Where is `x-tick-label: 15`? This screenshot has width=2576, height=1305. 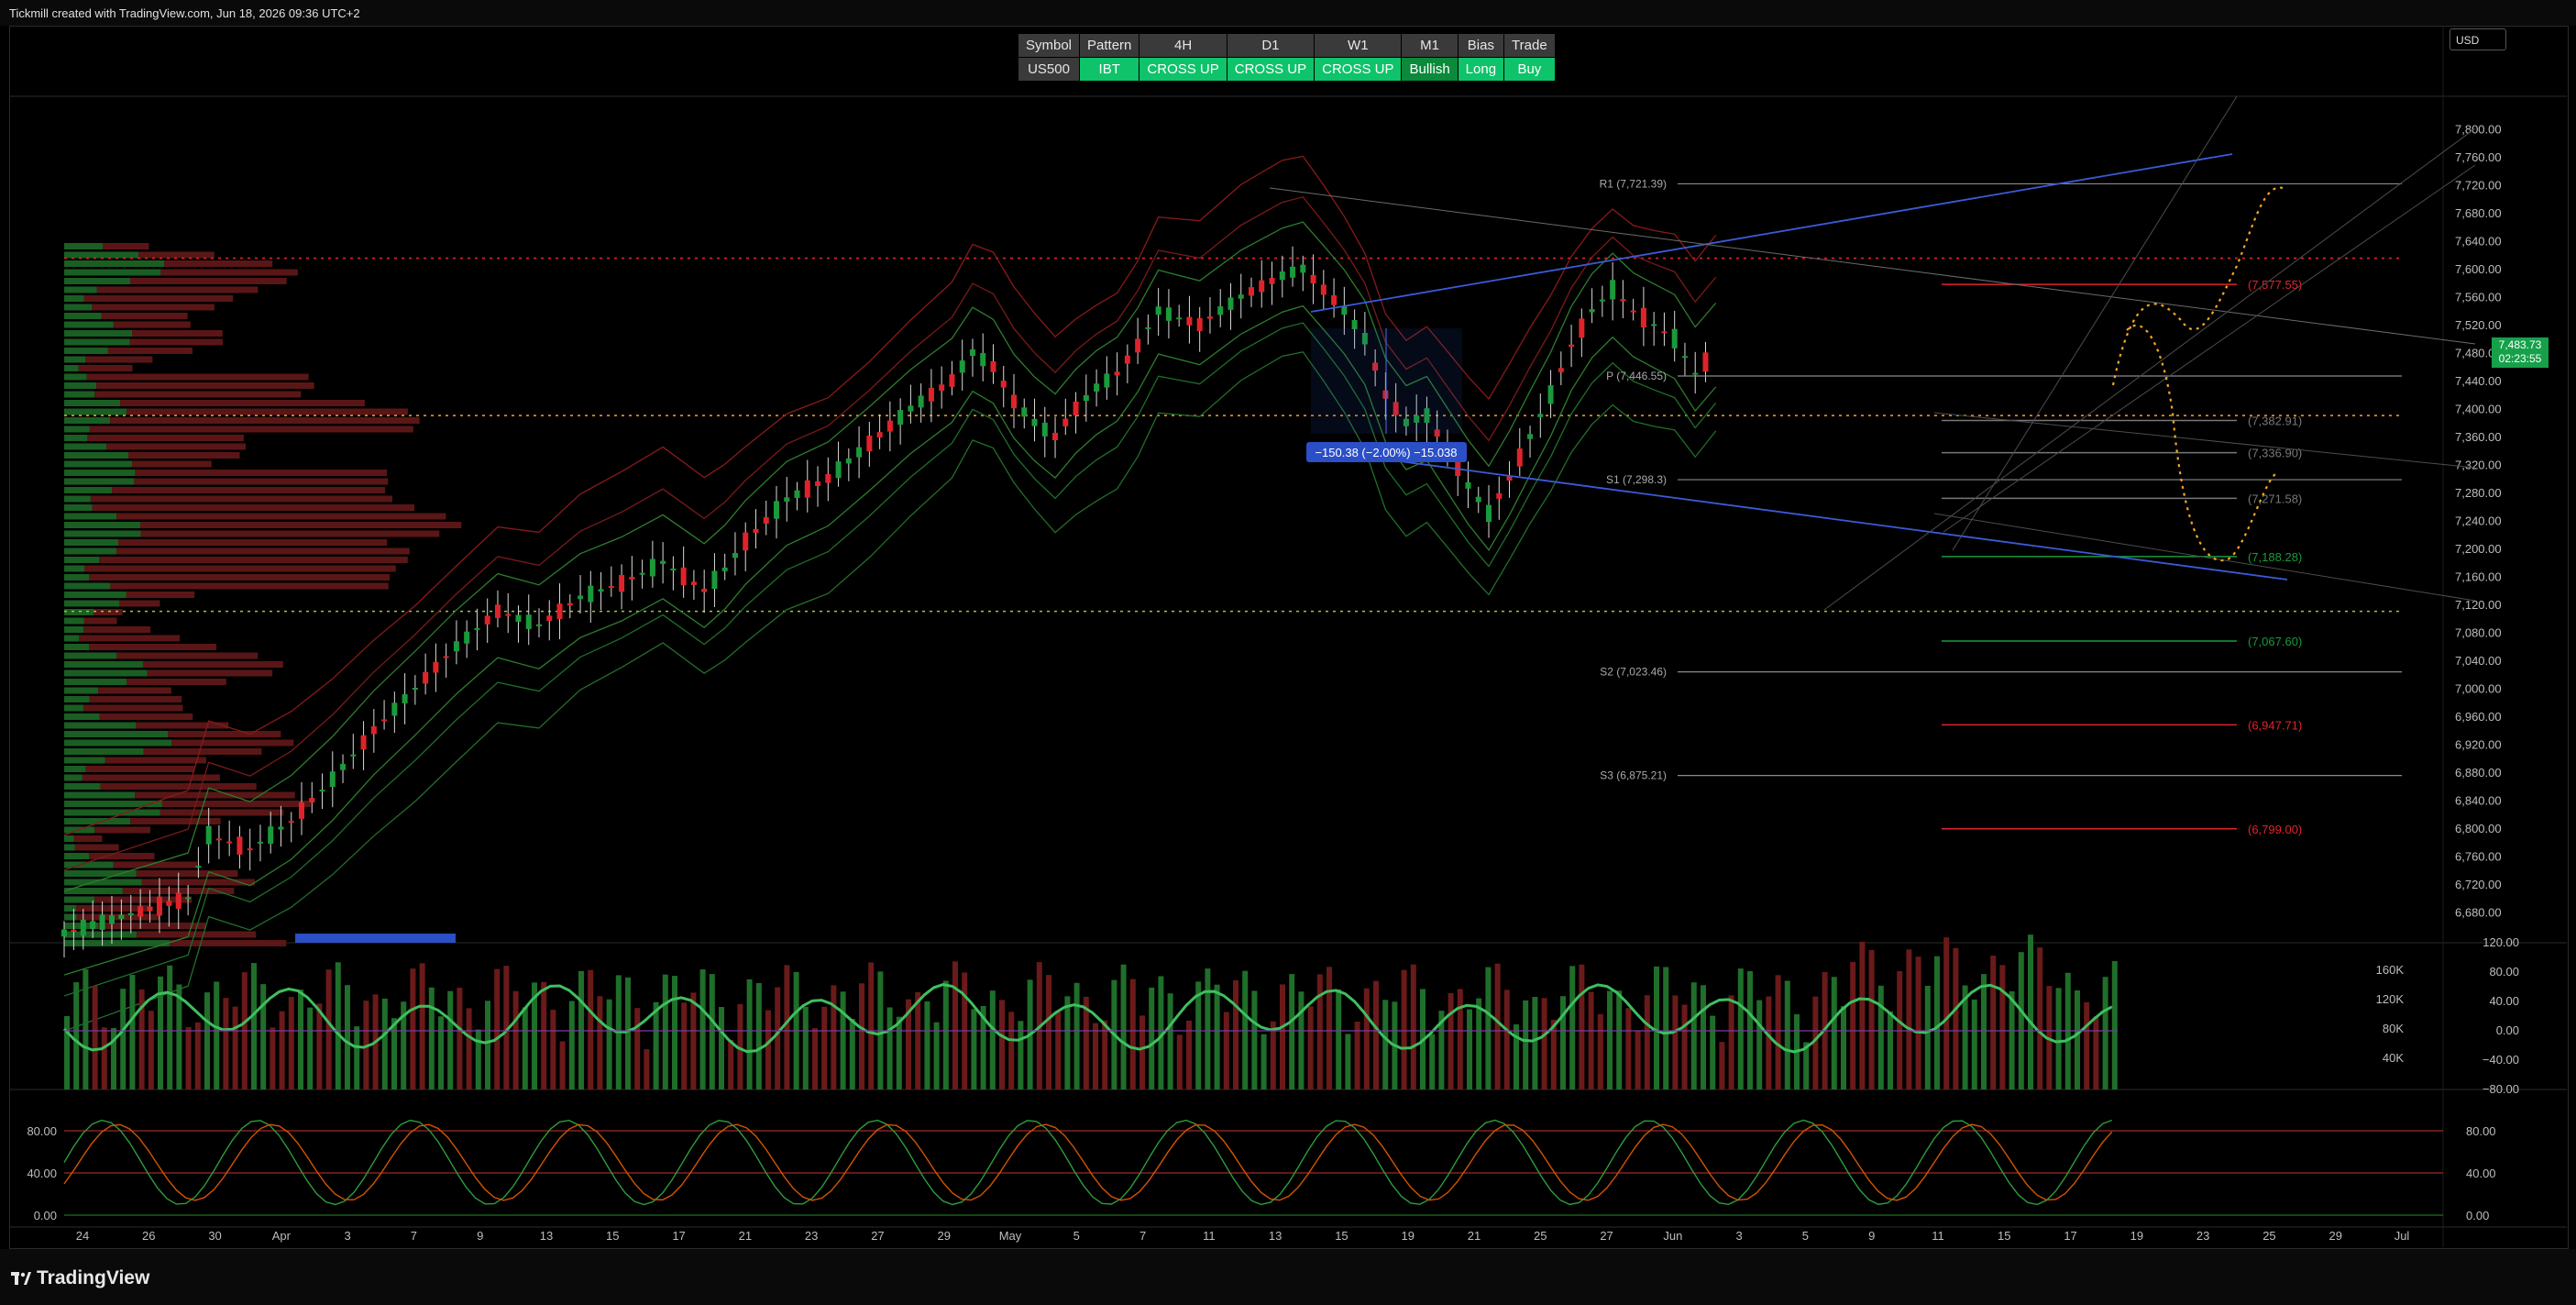 x-tick-label: 15 is located at coordinates (612, 1236).